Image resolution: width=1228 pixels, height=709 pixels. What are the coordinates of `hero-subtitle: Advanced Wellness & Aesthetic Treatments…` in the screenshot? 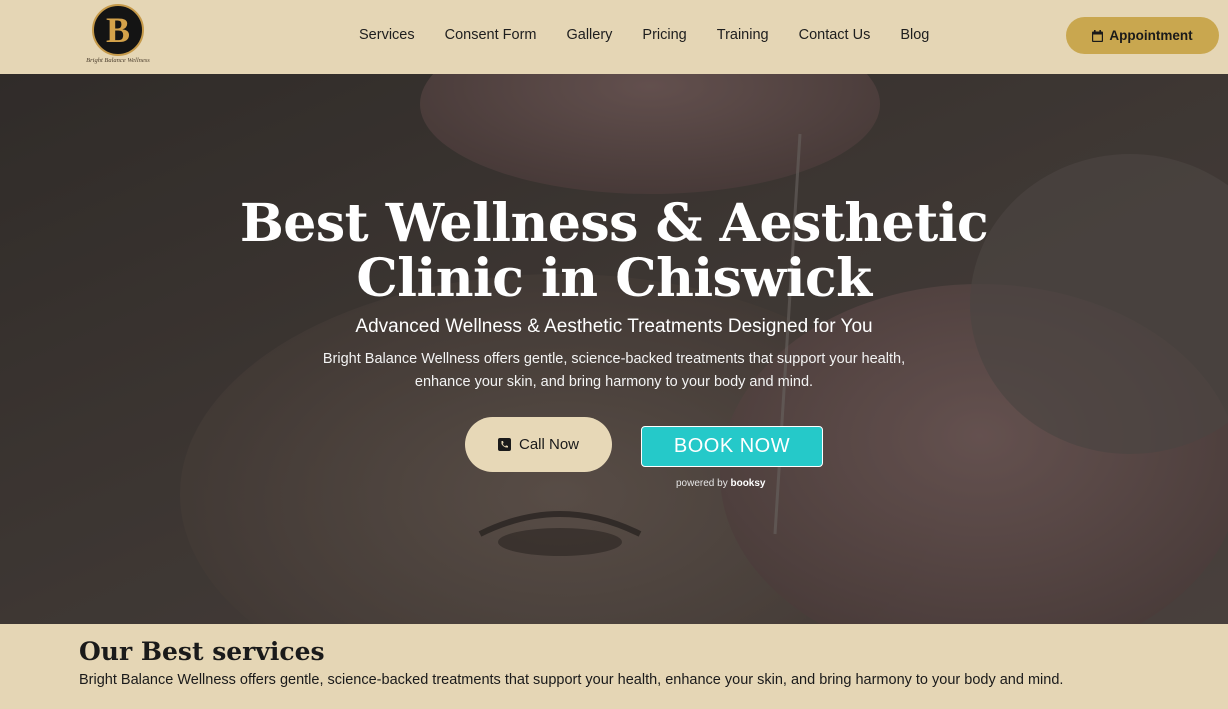 It's located at (614, 326).